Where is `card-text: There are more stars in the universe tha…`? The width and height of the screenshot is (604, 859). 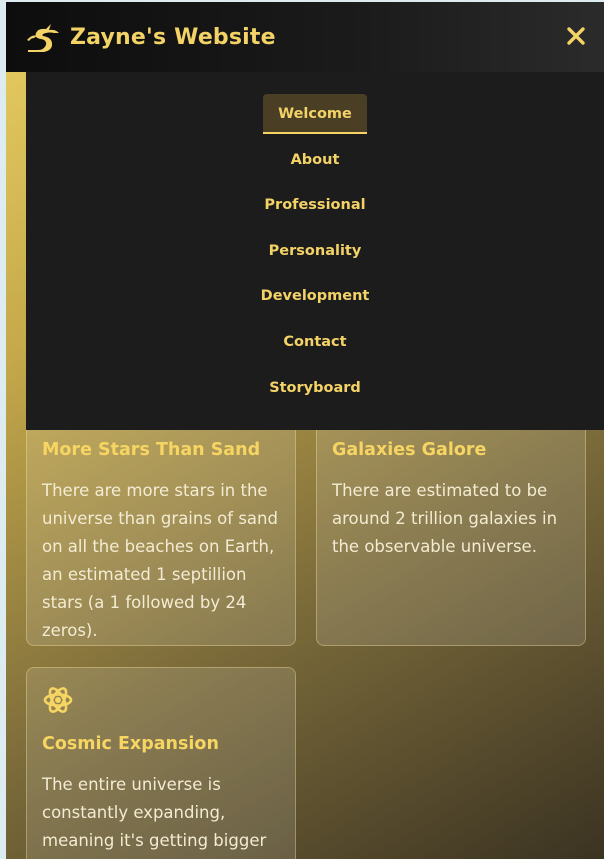
card-text: There are more stars in the universe tha… is located at coordinates (160, 560).